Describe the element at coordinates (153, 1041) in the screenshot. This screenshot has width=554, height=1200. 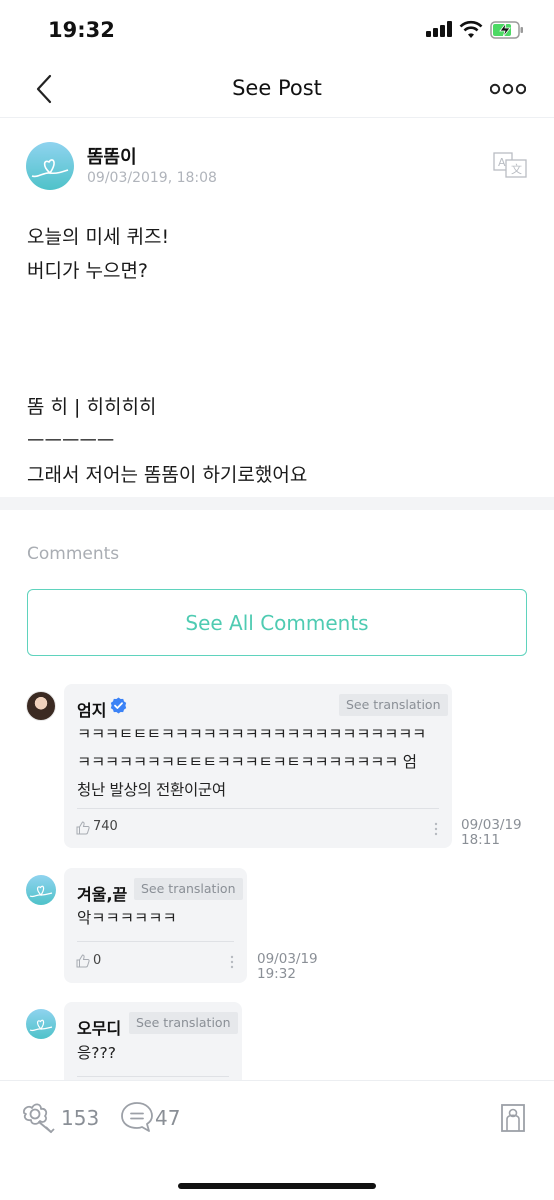
I see `comment-bubble: 오무디 See translation 응???` at that location.